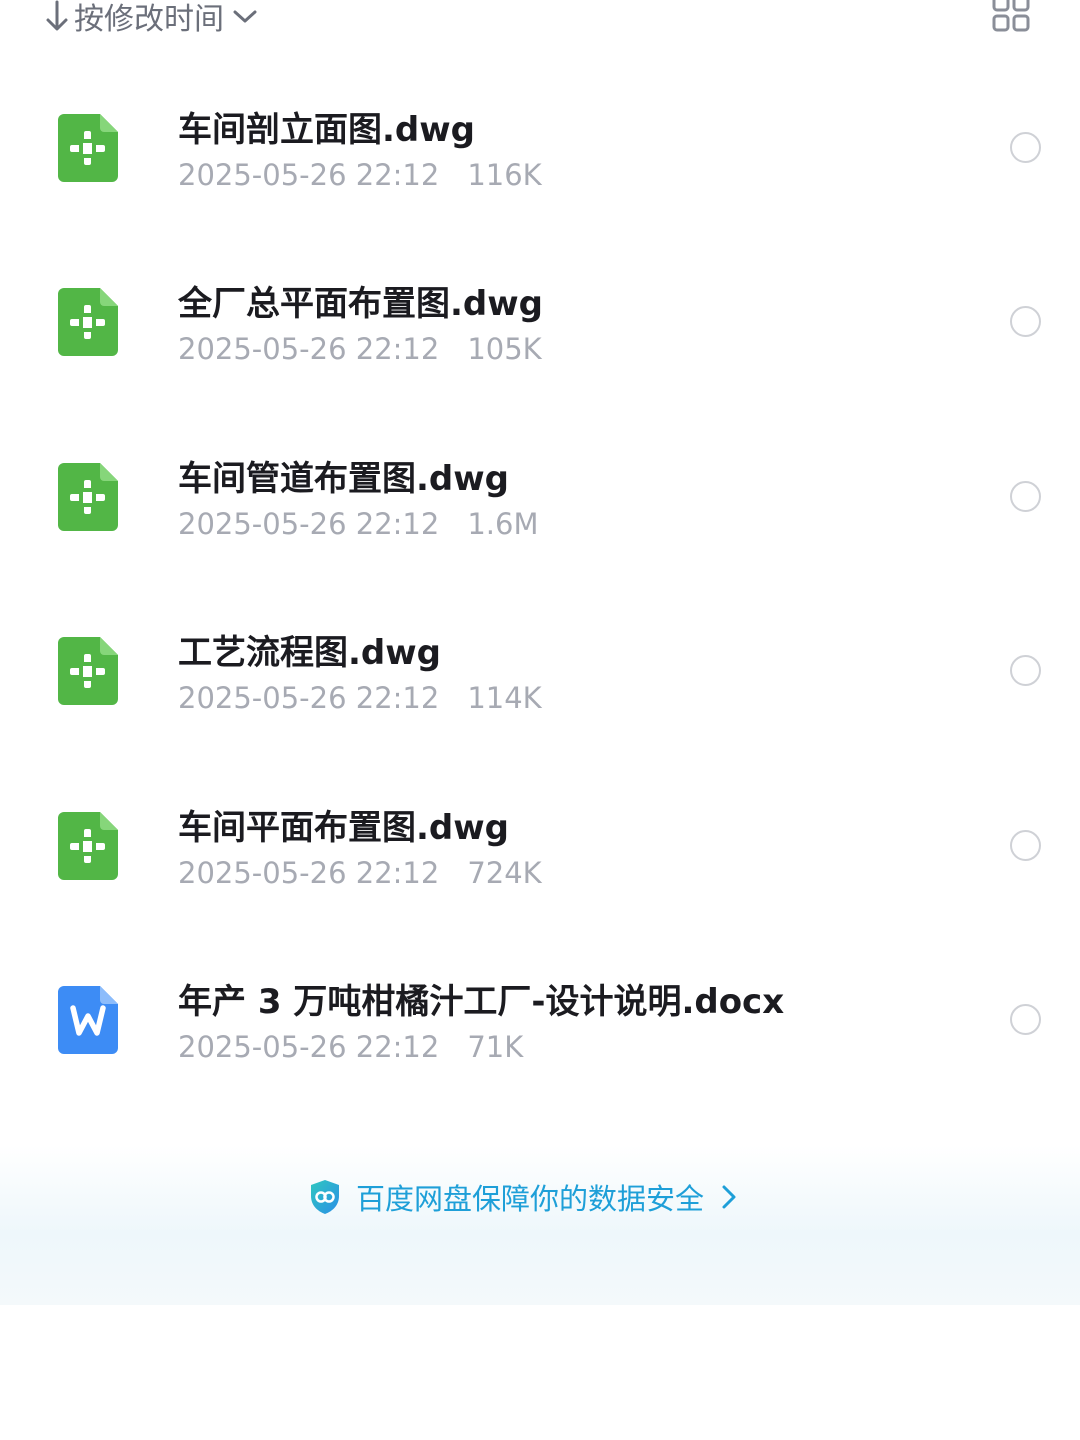 This screenshot has height=1440, width=1080. What do you see at coordinates (88, 1019) in the screenshot?
I see `word-file-icon` at bounding box center [88, 1019].